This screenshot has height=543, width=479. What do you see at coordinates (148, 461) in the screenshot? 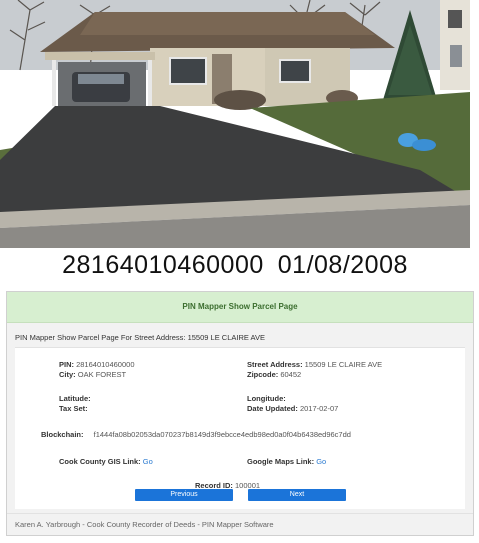
I see `gis-go-link: Go` at bounding box center [148, 461].